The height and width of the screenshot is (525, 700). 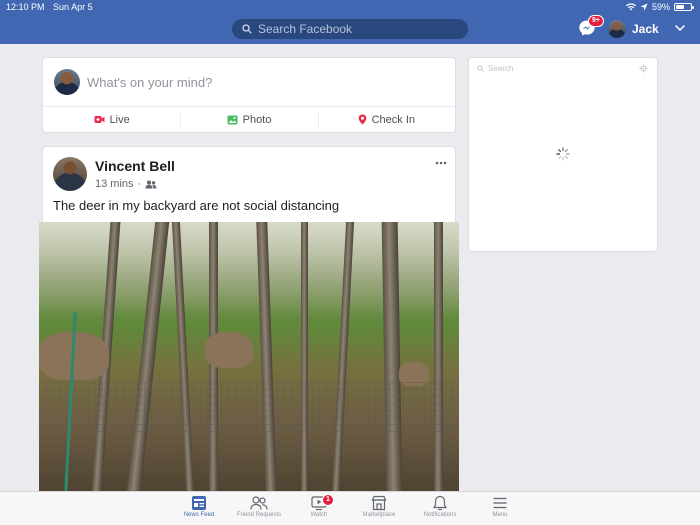 What do you see at coordinates (259, 503) in the screenshot?
I see `friend-requests-icon` at bounding box center [259, 503].